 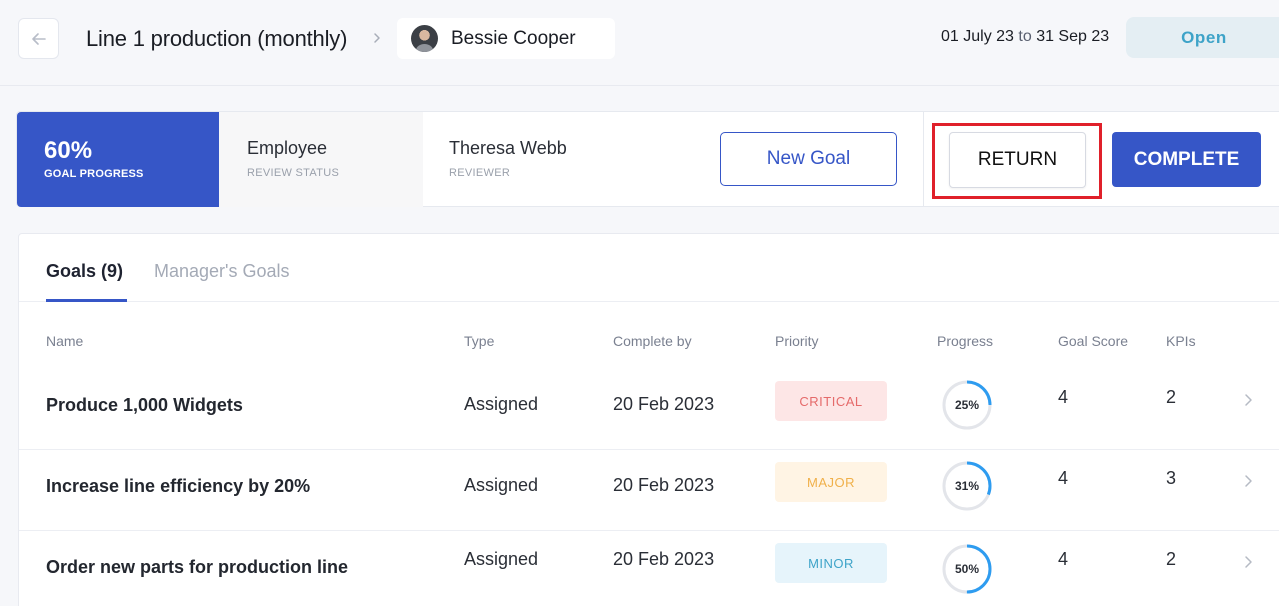 What do you see at coordinates (65, 341) in the screenshot?
I see `column-header-name: Name` at bounding box center [65, 341].